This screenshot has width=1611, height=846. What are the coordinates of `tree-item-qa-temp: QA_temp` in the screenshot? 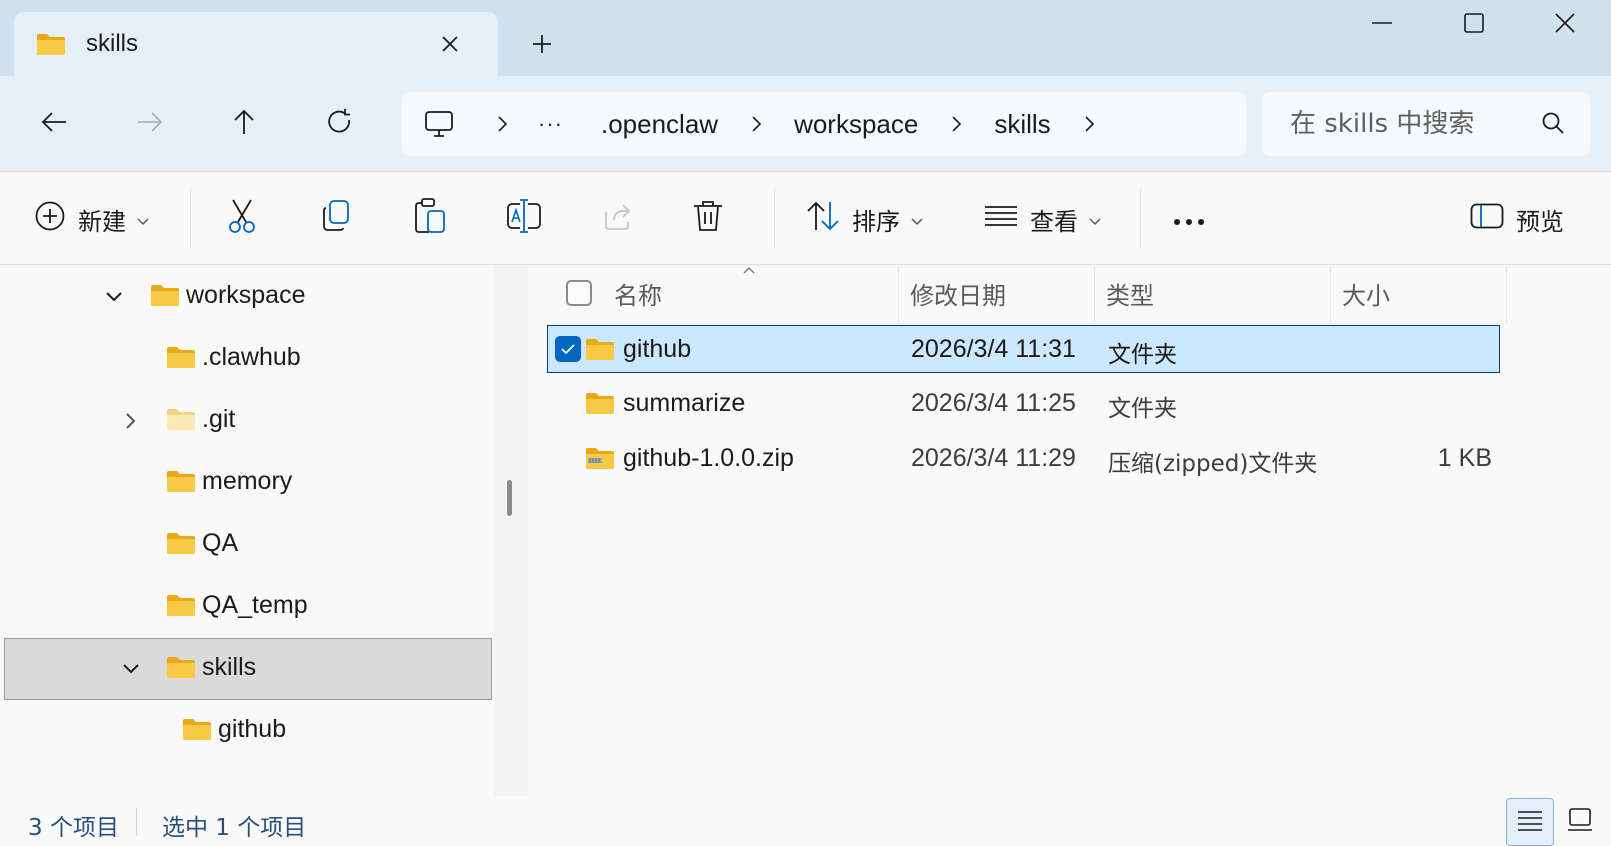 It's located at (248, 607).